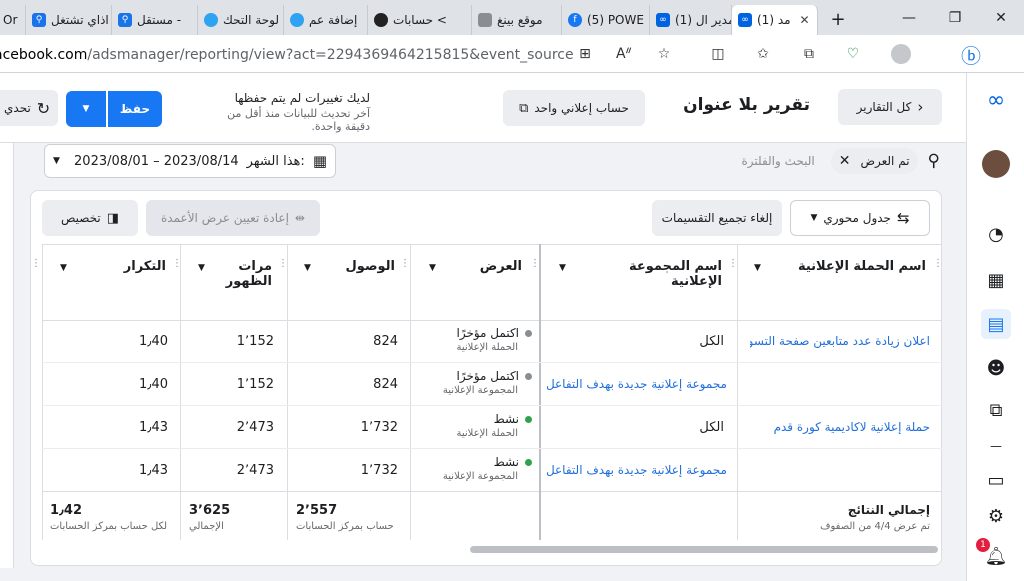  What do you see at coordinates (996, 410) in the screenshot?
I see `ads-library-icon: ⧉` at bounding box center [996, 410].